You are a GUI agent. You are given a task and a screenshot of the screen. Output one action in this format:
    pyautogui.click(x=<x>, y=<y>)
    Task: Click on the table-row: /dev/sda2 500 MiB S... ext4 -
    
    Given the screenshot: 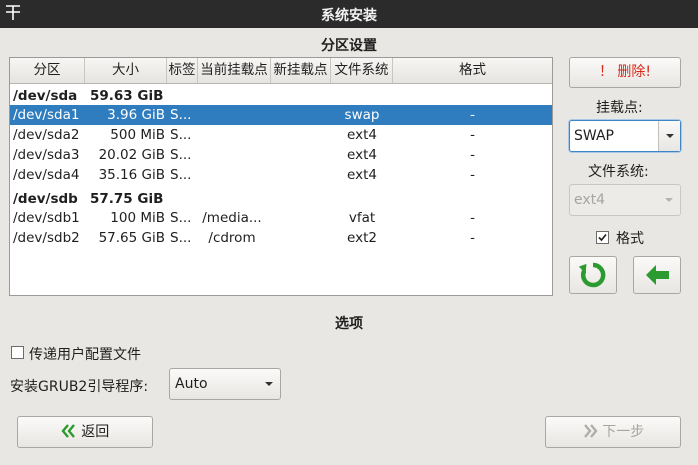 What is the action you would take?
    pyautogui.click(x=281, y=135)
    